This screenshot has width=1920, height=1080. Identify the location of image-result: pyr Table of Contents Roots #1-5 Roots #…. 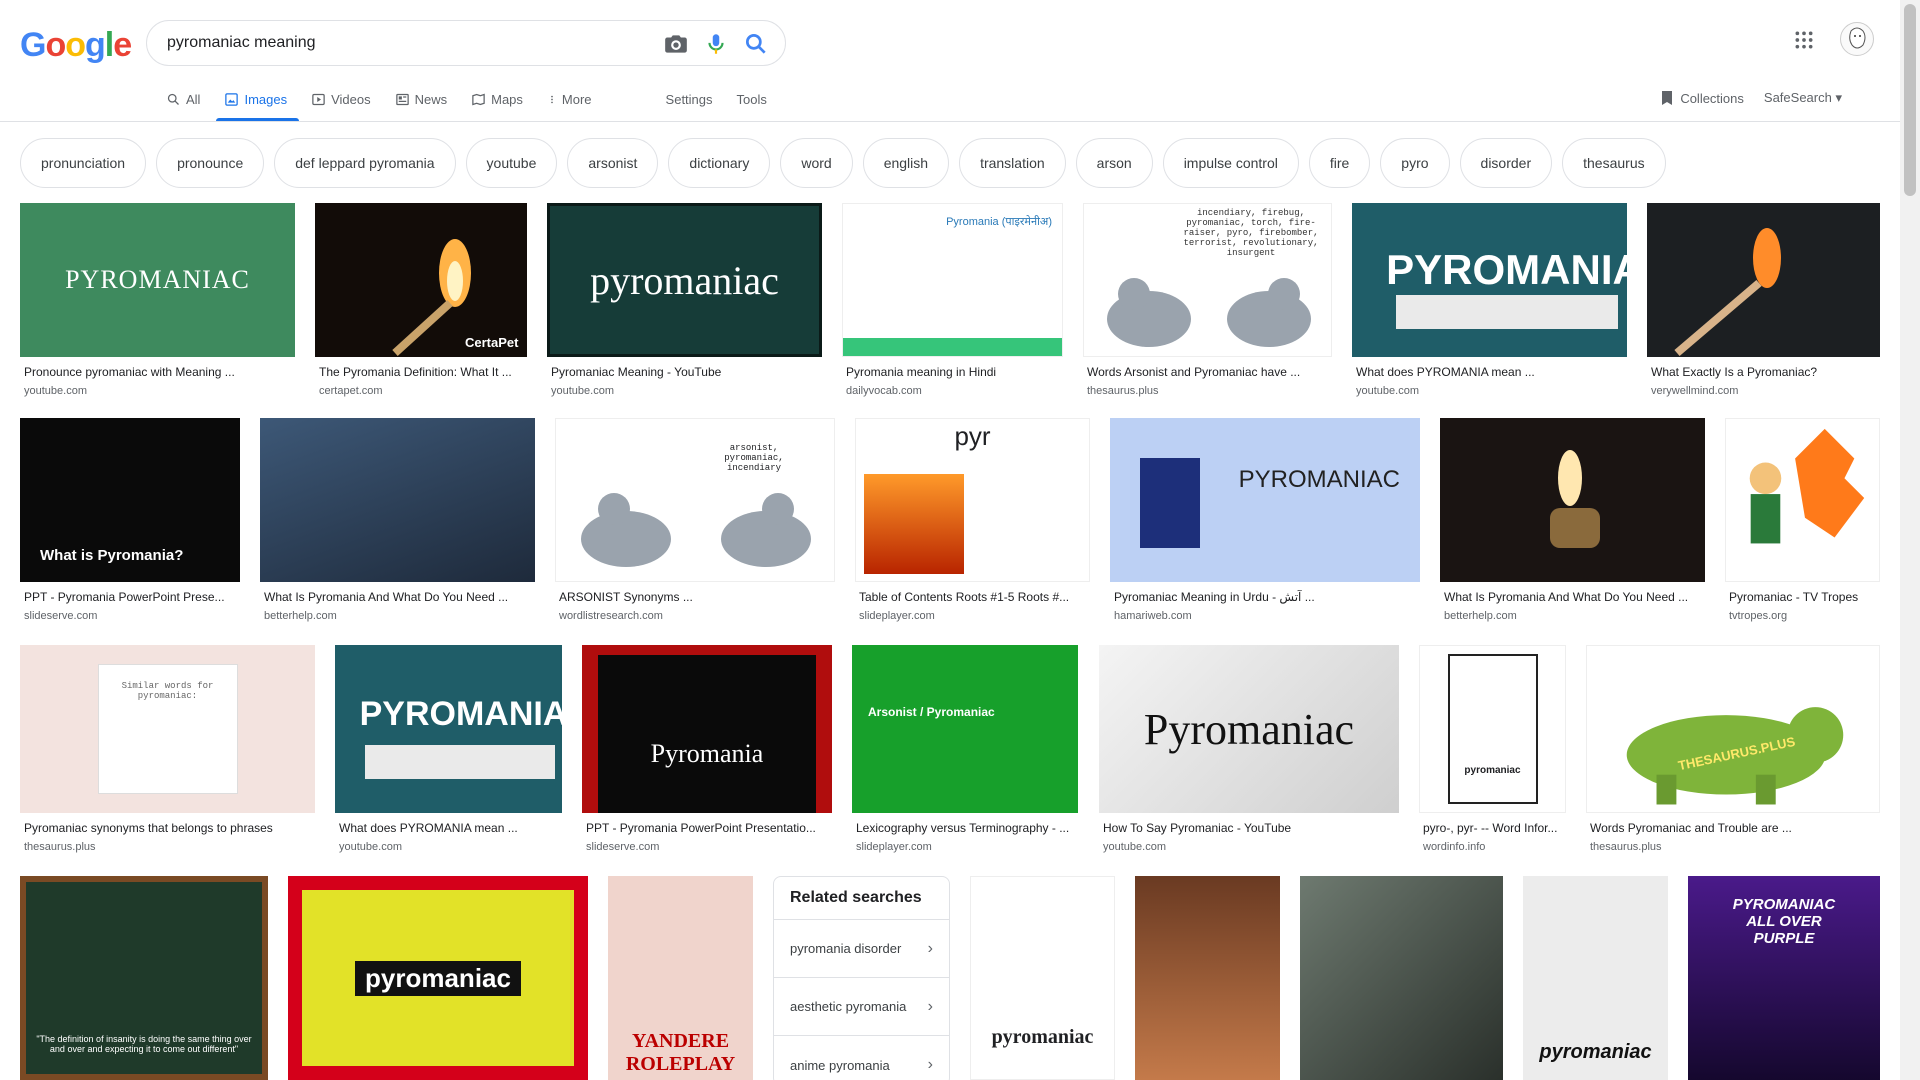
(972, 523).